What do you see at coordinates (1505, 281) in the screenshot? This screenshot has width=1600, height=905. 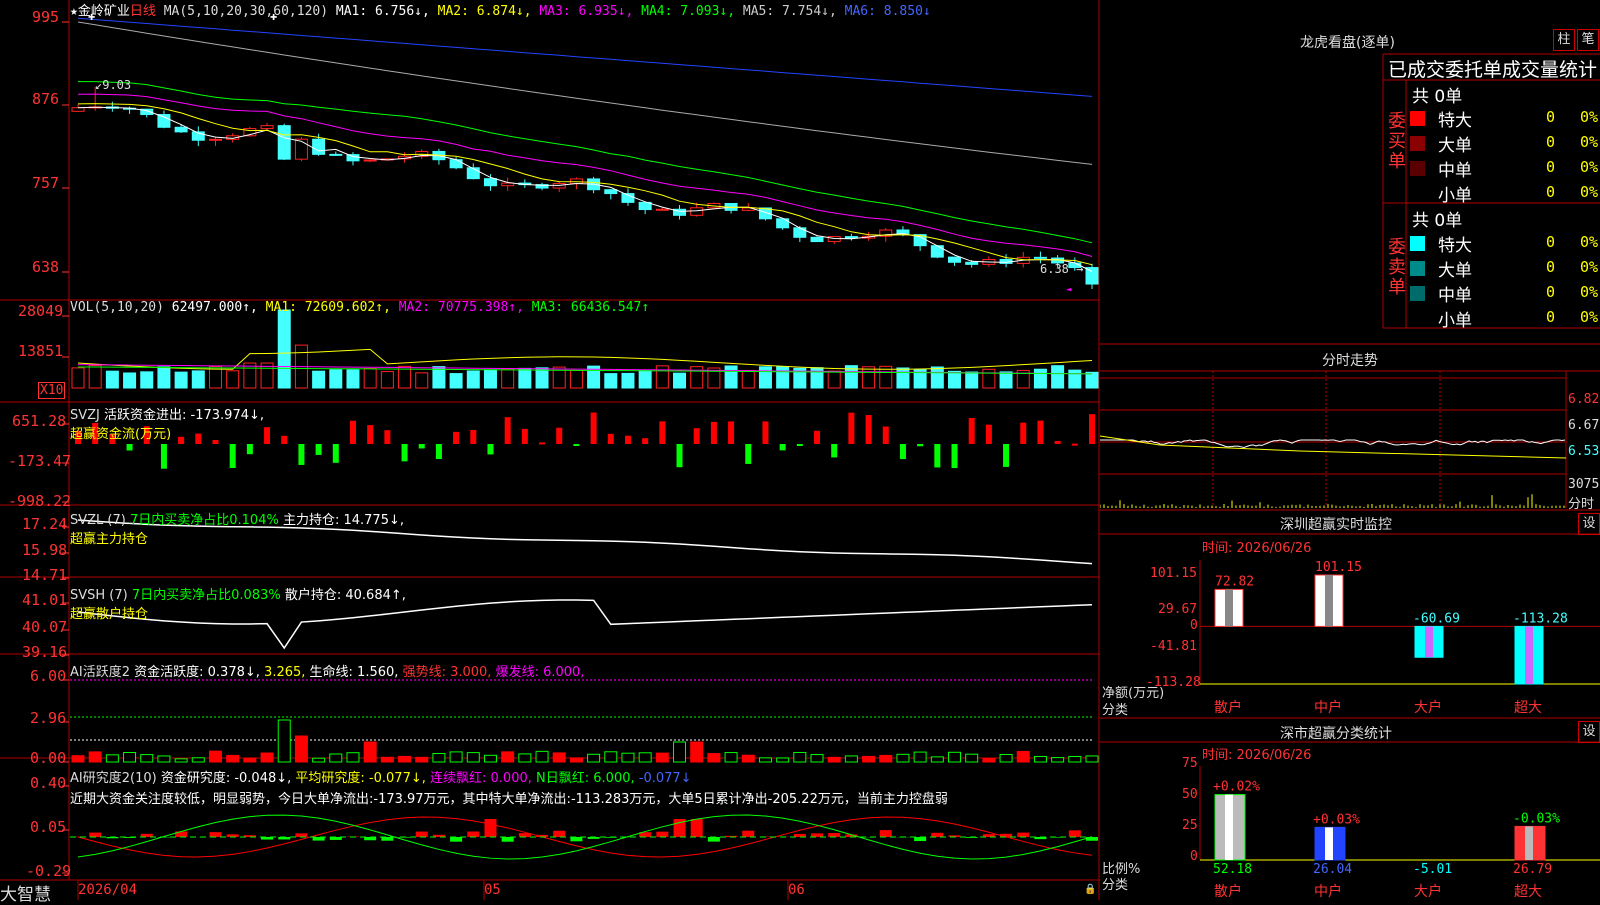 I see `sell-rows: 特大 0 0% 大单 0 0% 中单 0 0% 小单 0 0%` at bounding box center [1505, 281].